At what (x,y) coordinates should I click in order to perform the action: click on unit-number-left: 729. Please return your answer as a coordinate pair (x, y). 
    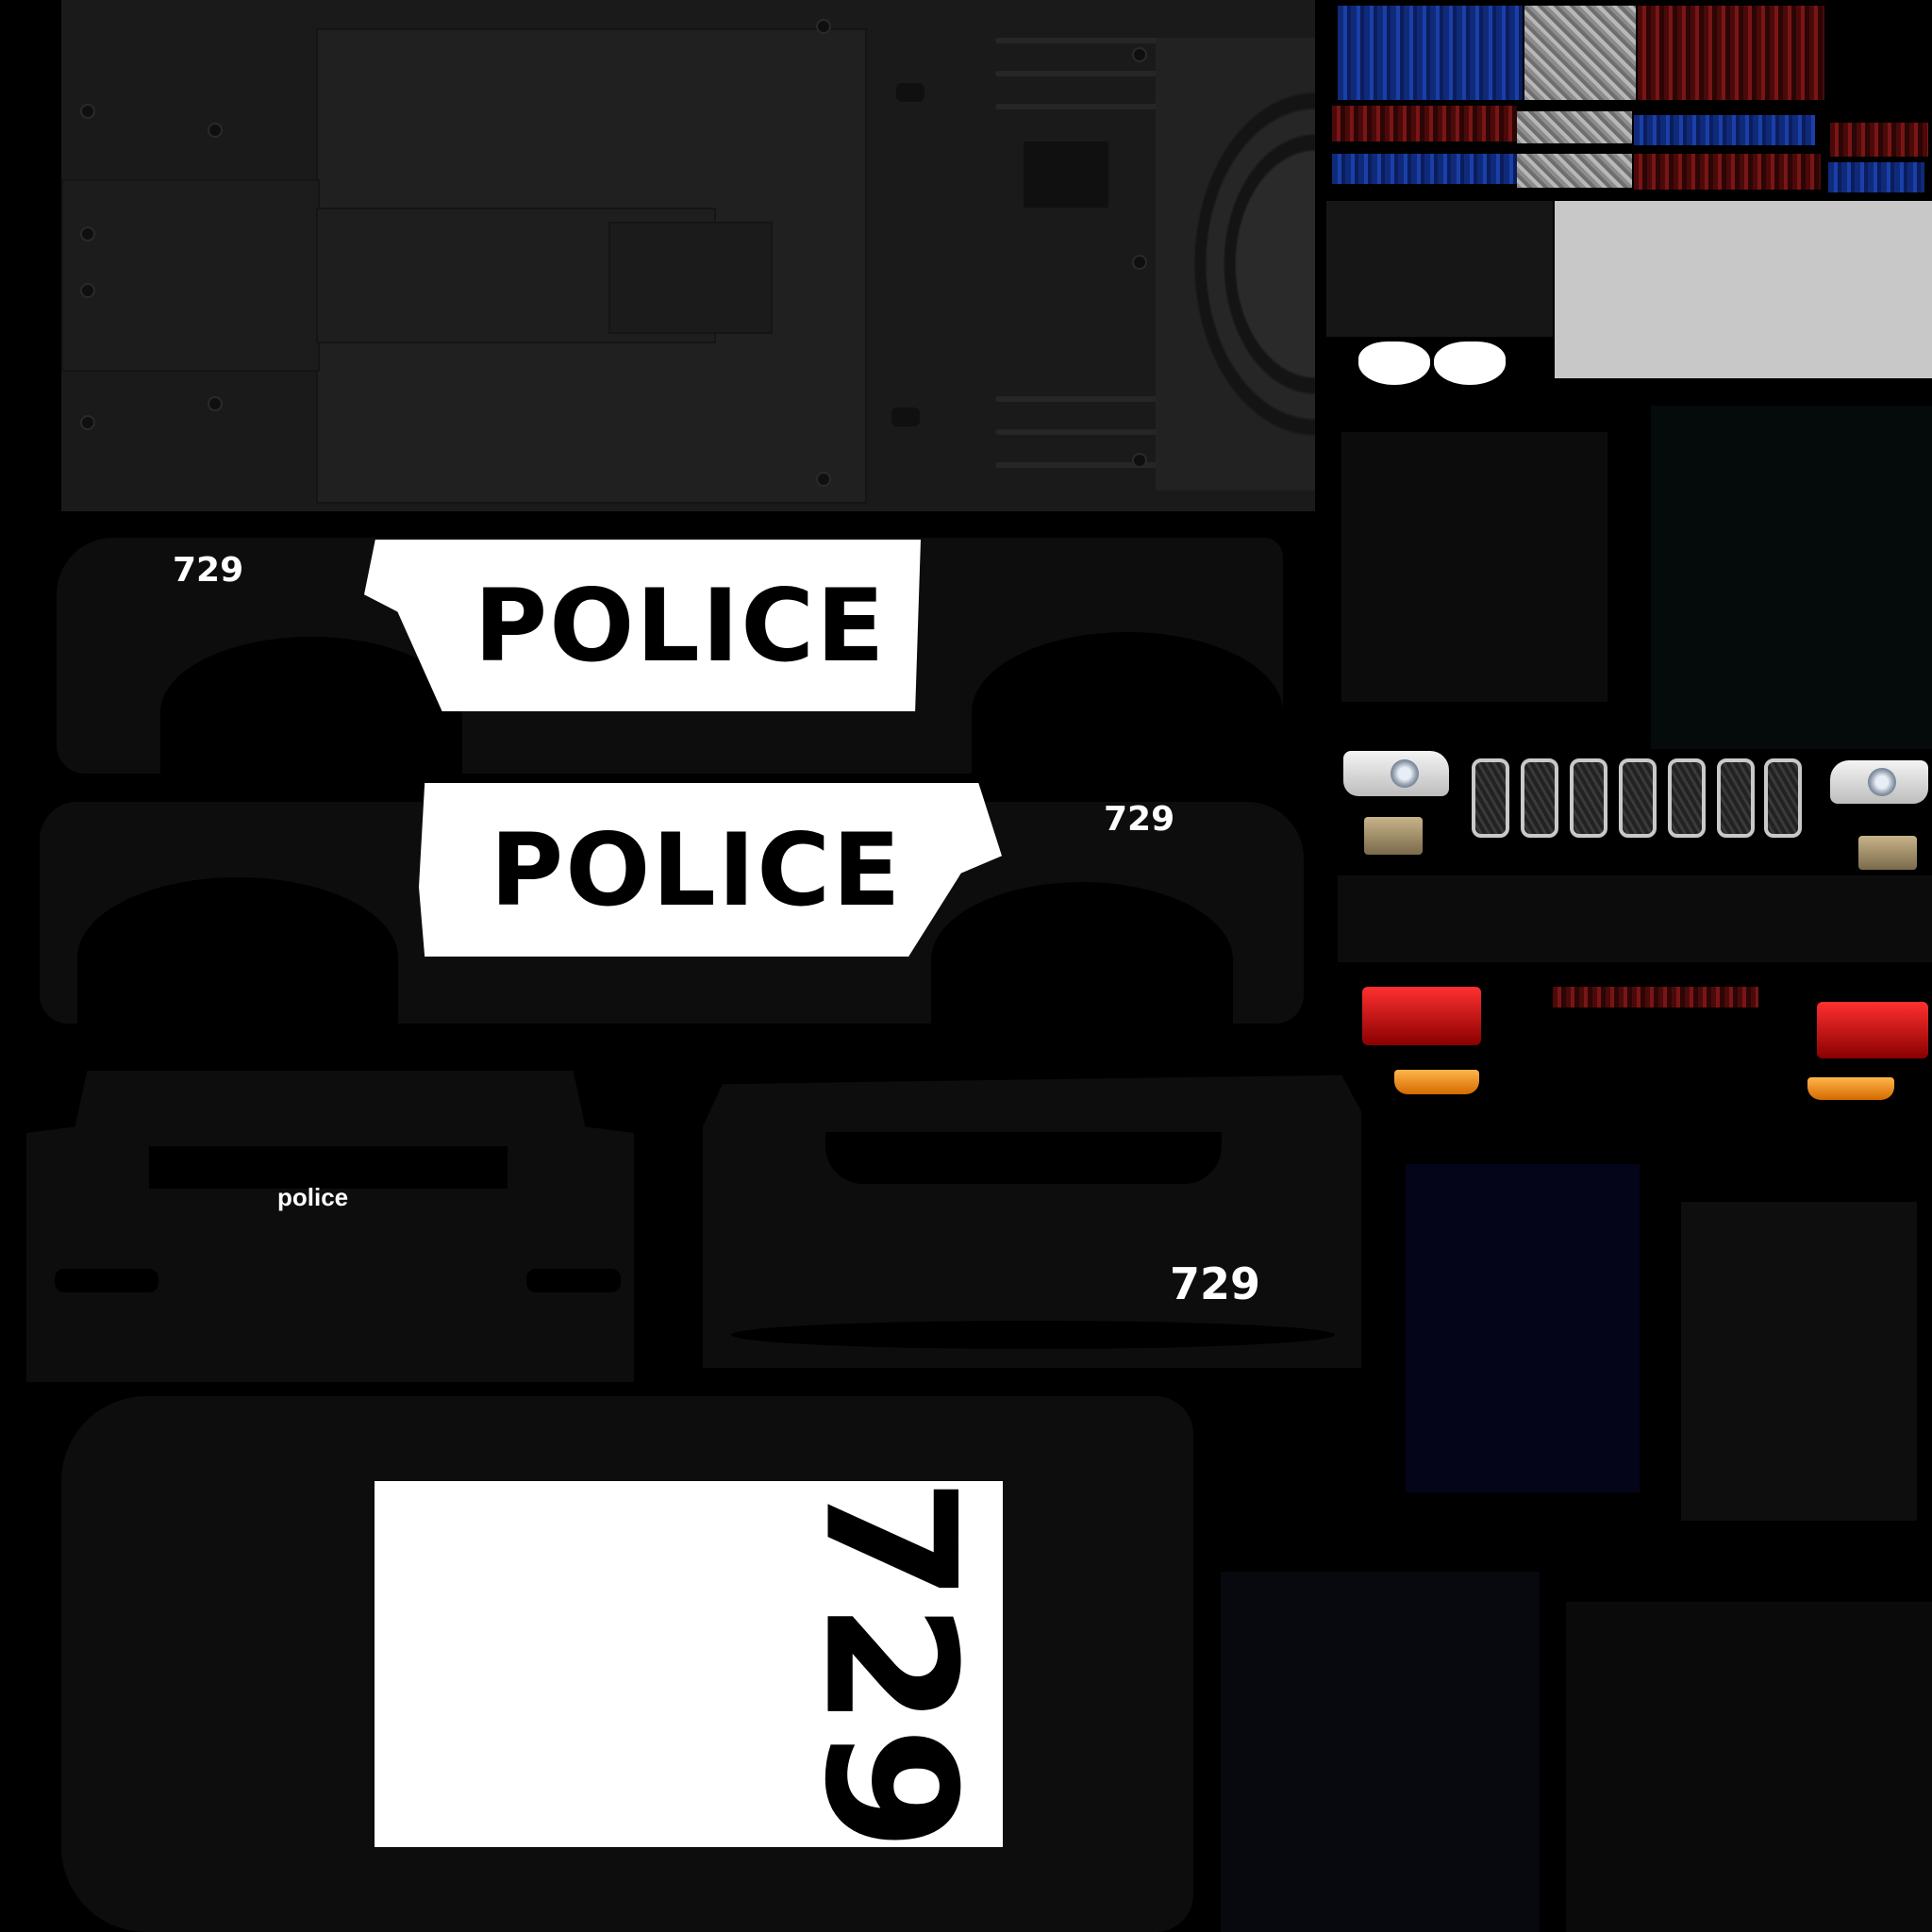
    Looking at the image, I should click on (209, 571).